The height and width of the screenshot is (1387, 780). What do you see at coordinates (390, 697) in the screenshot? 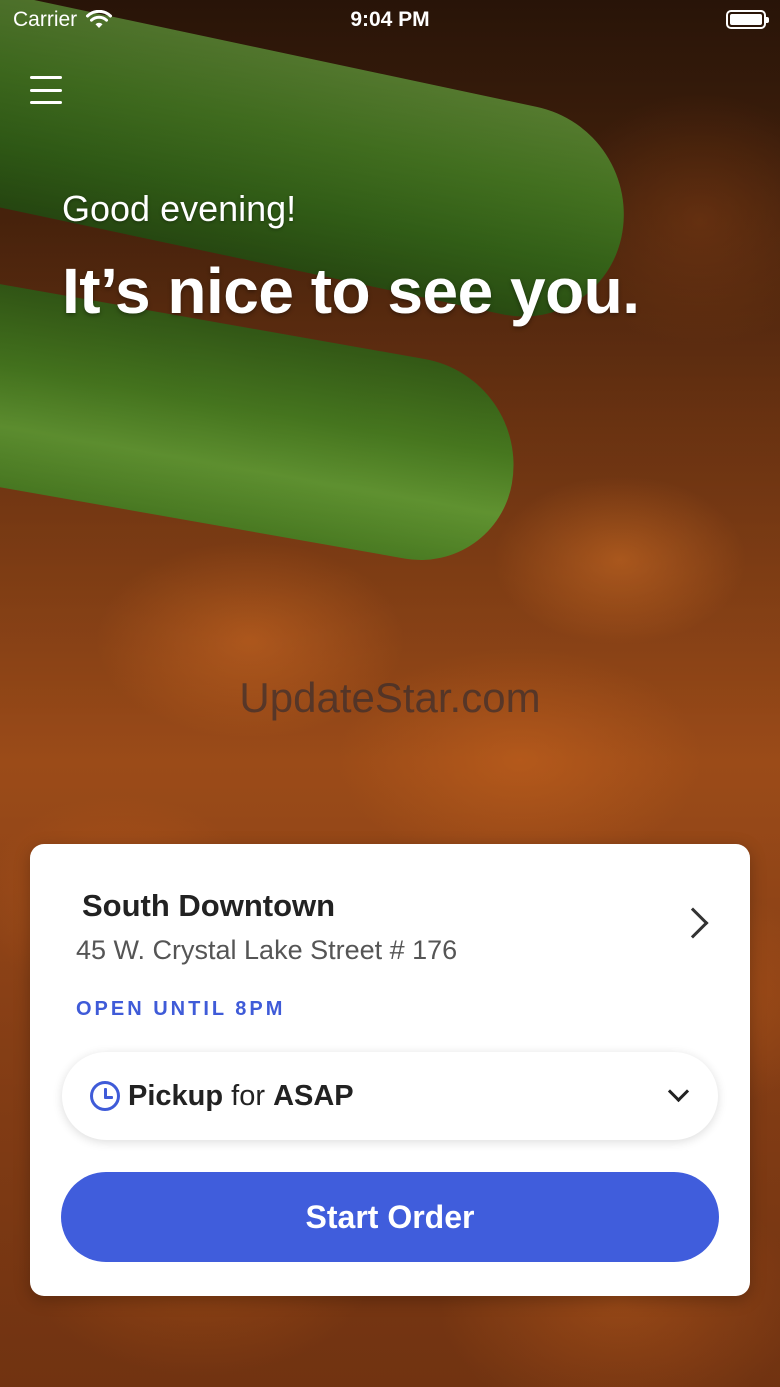
I see `watermark-text: UpdateStar.com` at bounding box center [390, 697].